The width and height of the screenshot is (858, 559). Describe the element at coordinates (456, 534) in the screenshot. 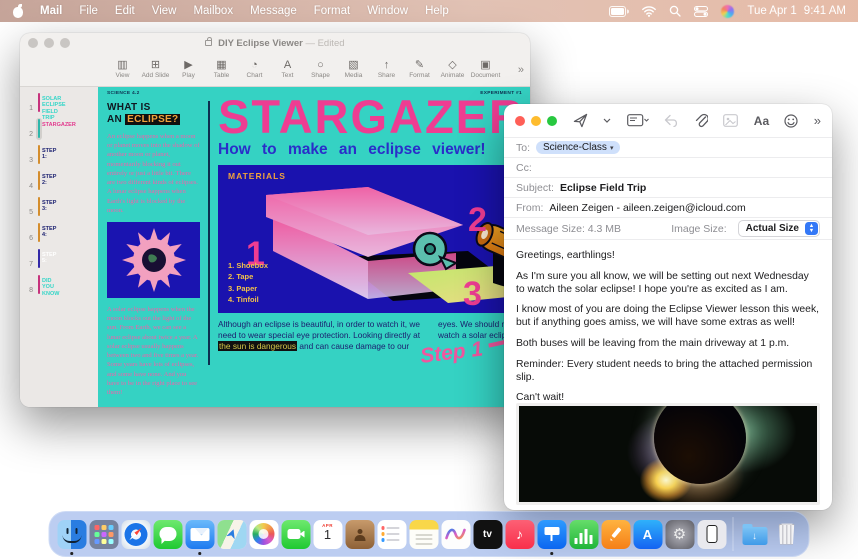

I see `dock-freeform` at that location.